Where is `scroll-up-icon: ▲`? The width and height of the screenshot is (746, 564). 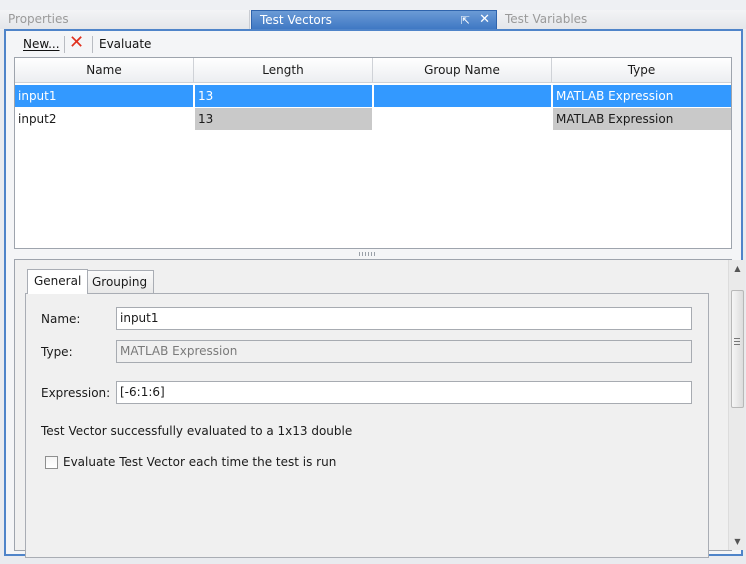
scroll-up-icon: ▲ is located at coordinates (737, 268).